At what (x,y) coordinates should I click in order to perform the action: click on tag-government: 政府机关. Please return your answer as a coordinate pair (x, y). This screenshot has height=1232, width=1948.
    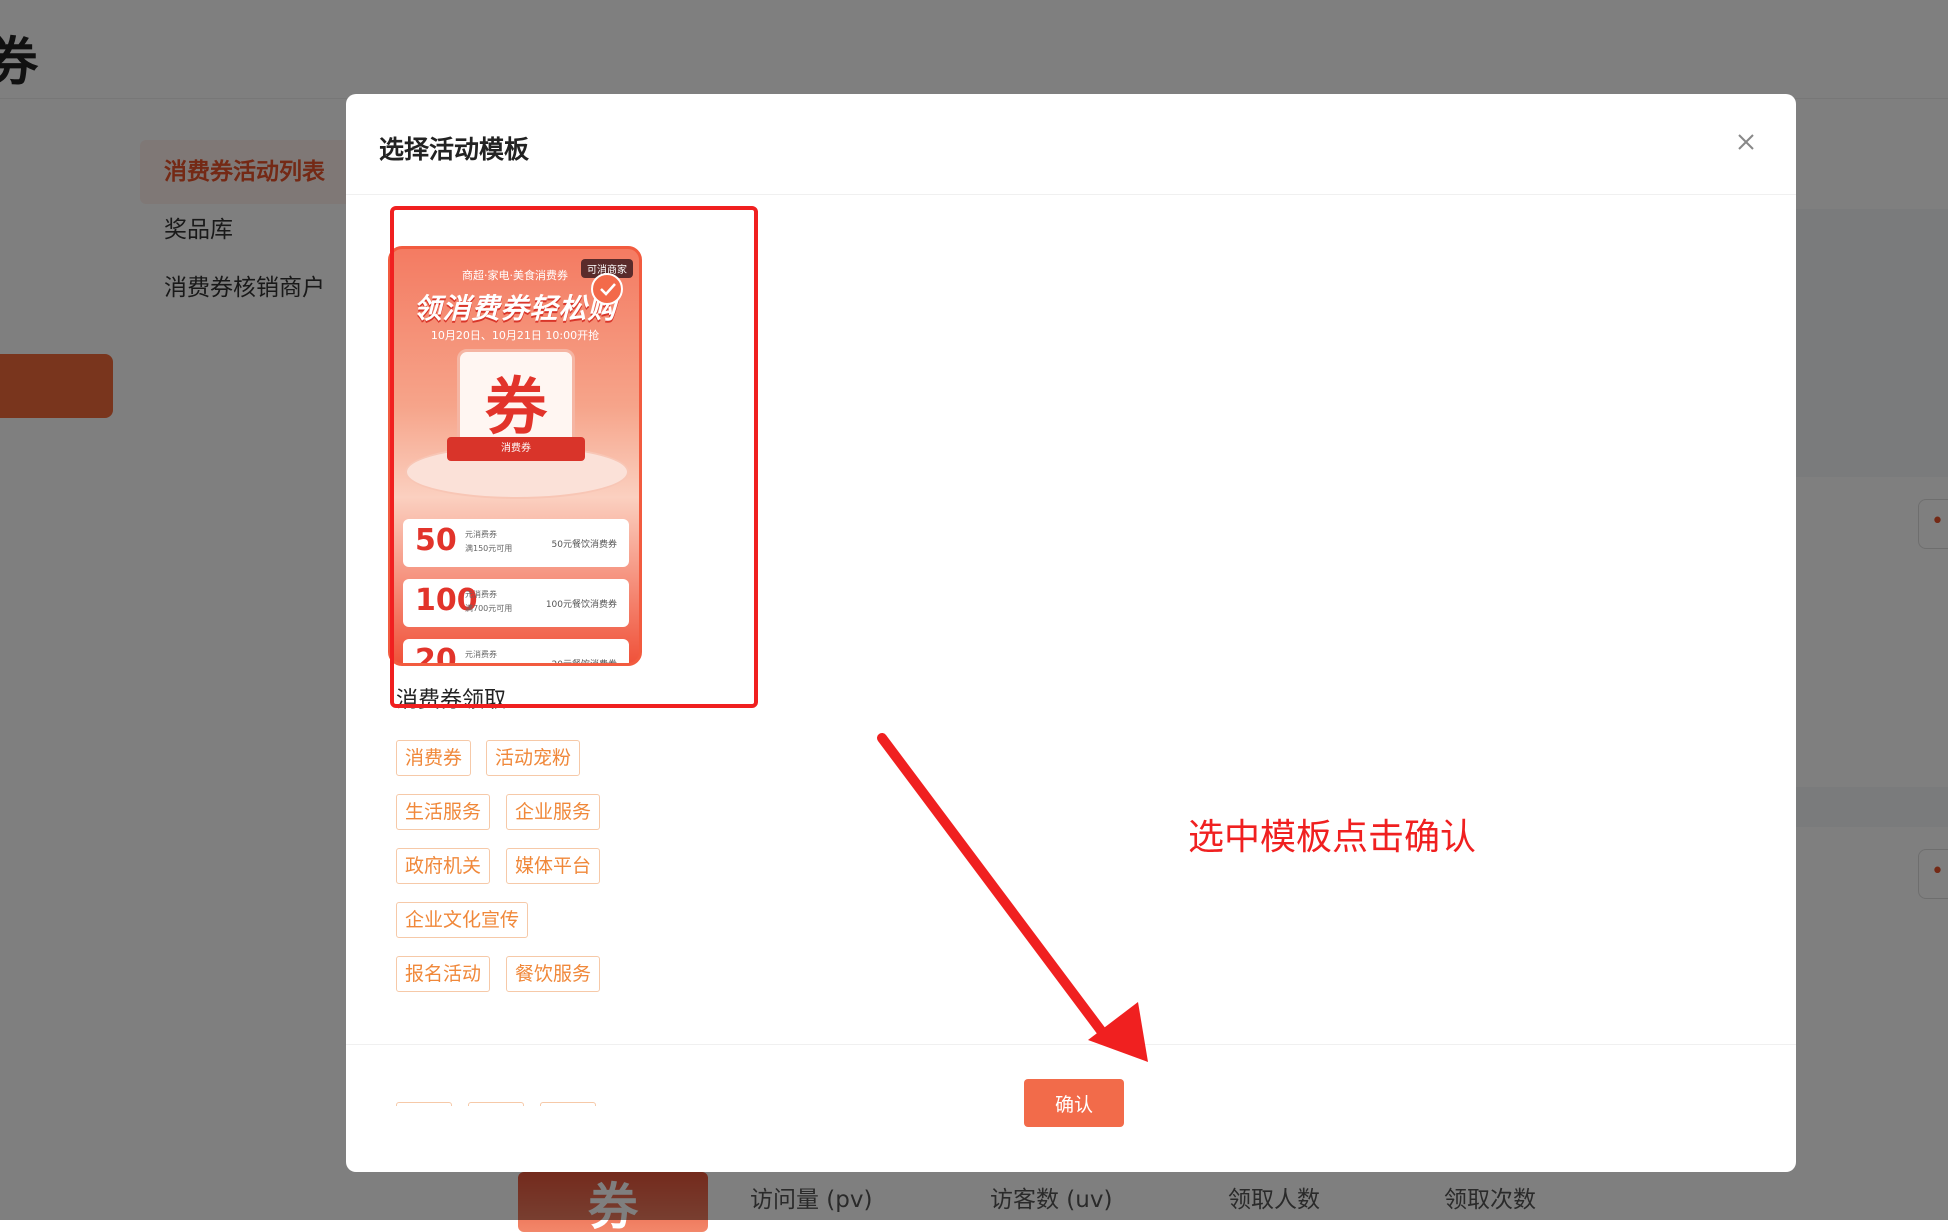
    Looking at the image, I should click on (443, 866).